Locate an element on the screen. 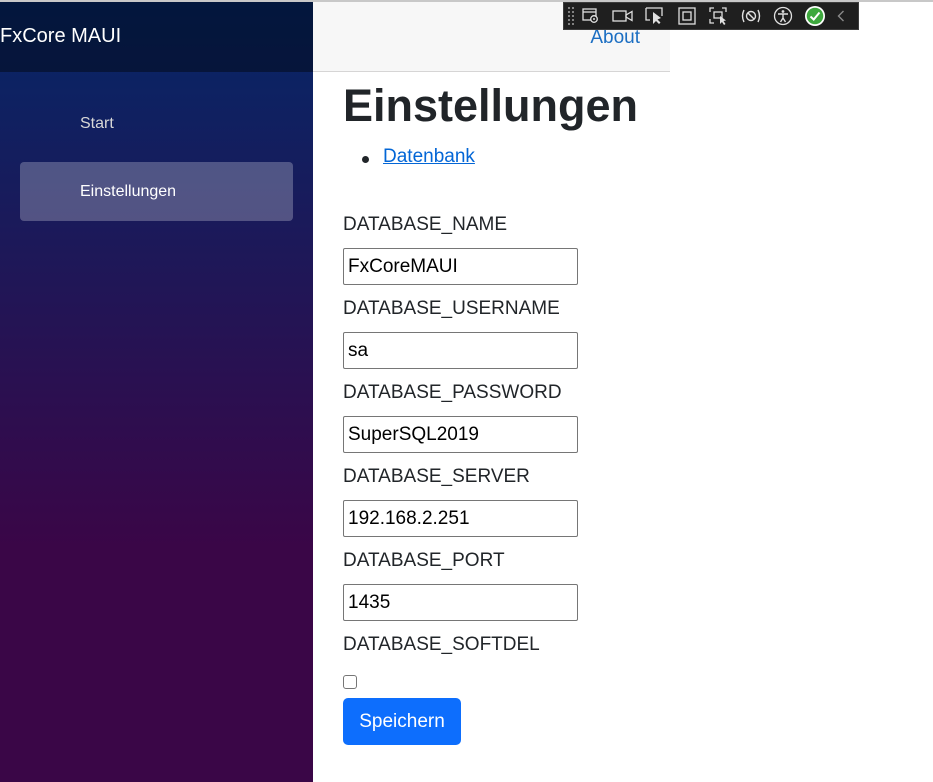 This screenshot has height=782, width=933. list-item: Datenbank is located at coordinates (409, 157).